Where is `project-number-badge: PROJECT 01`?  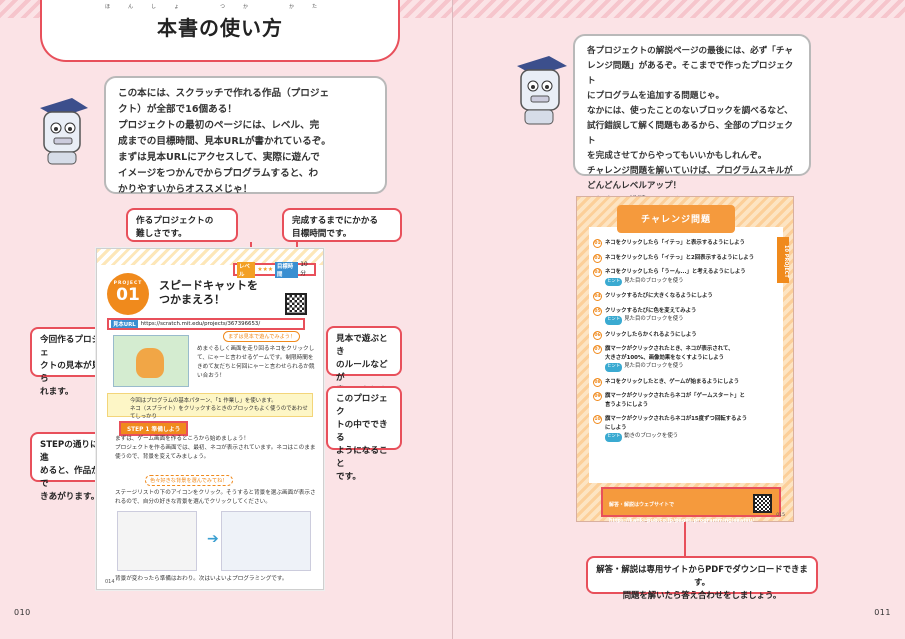
project-number-badge: PROJECT 01 is located at coordinates (128, 294).